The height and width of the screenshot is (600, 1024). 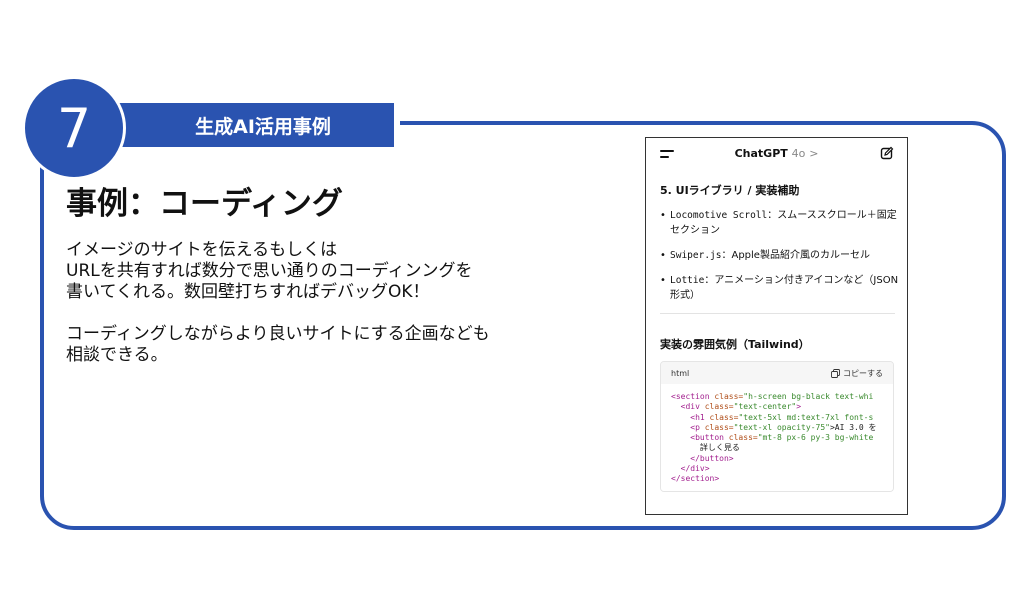 I want to click on description-line: イメージのサイトを伝えるもしくは, so click(x=202, y=250).